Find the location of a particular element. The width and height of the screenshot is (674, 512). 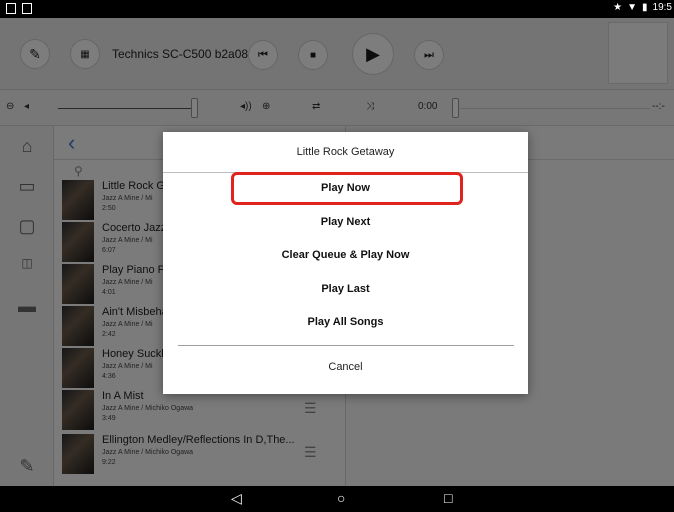

back-icon: ◁ is located at coordinates (236, 498).